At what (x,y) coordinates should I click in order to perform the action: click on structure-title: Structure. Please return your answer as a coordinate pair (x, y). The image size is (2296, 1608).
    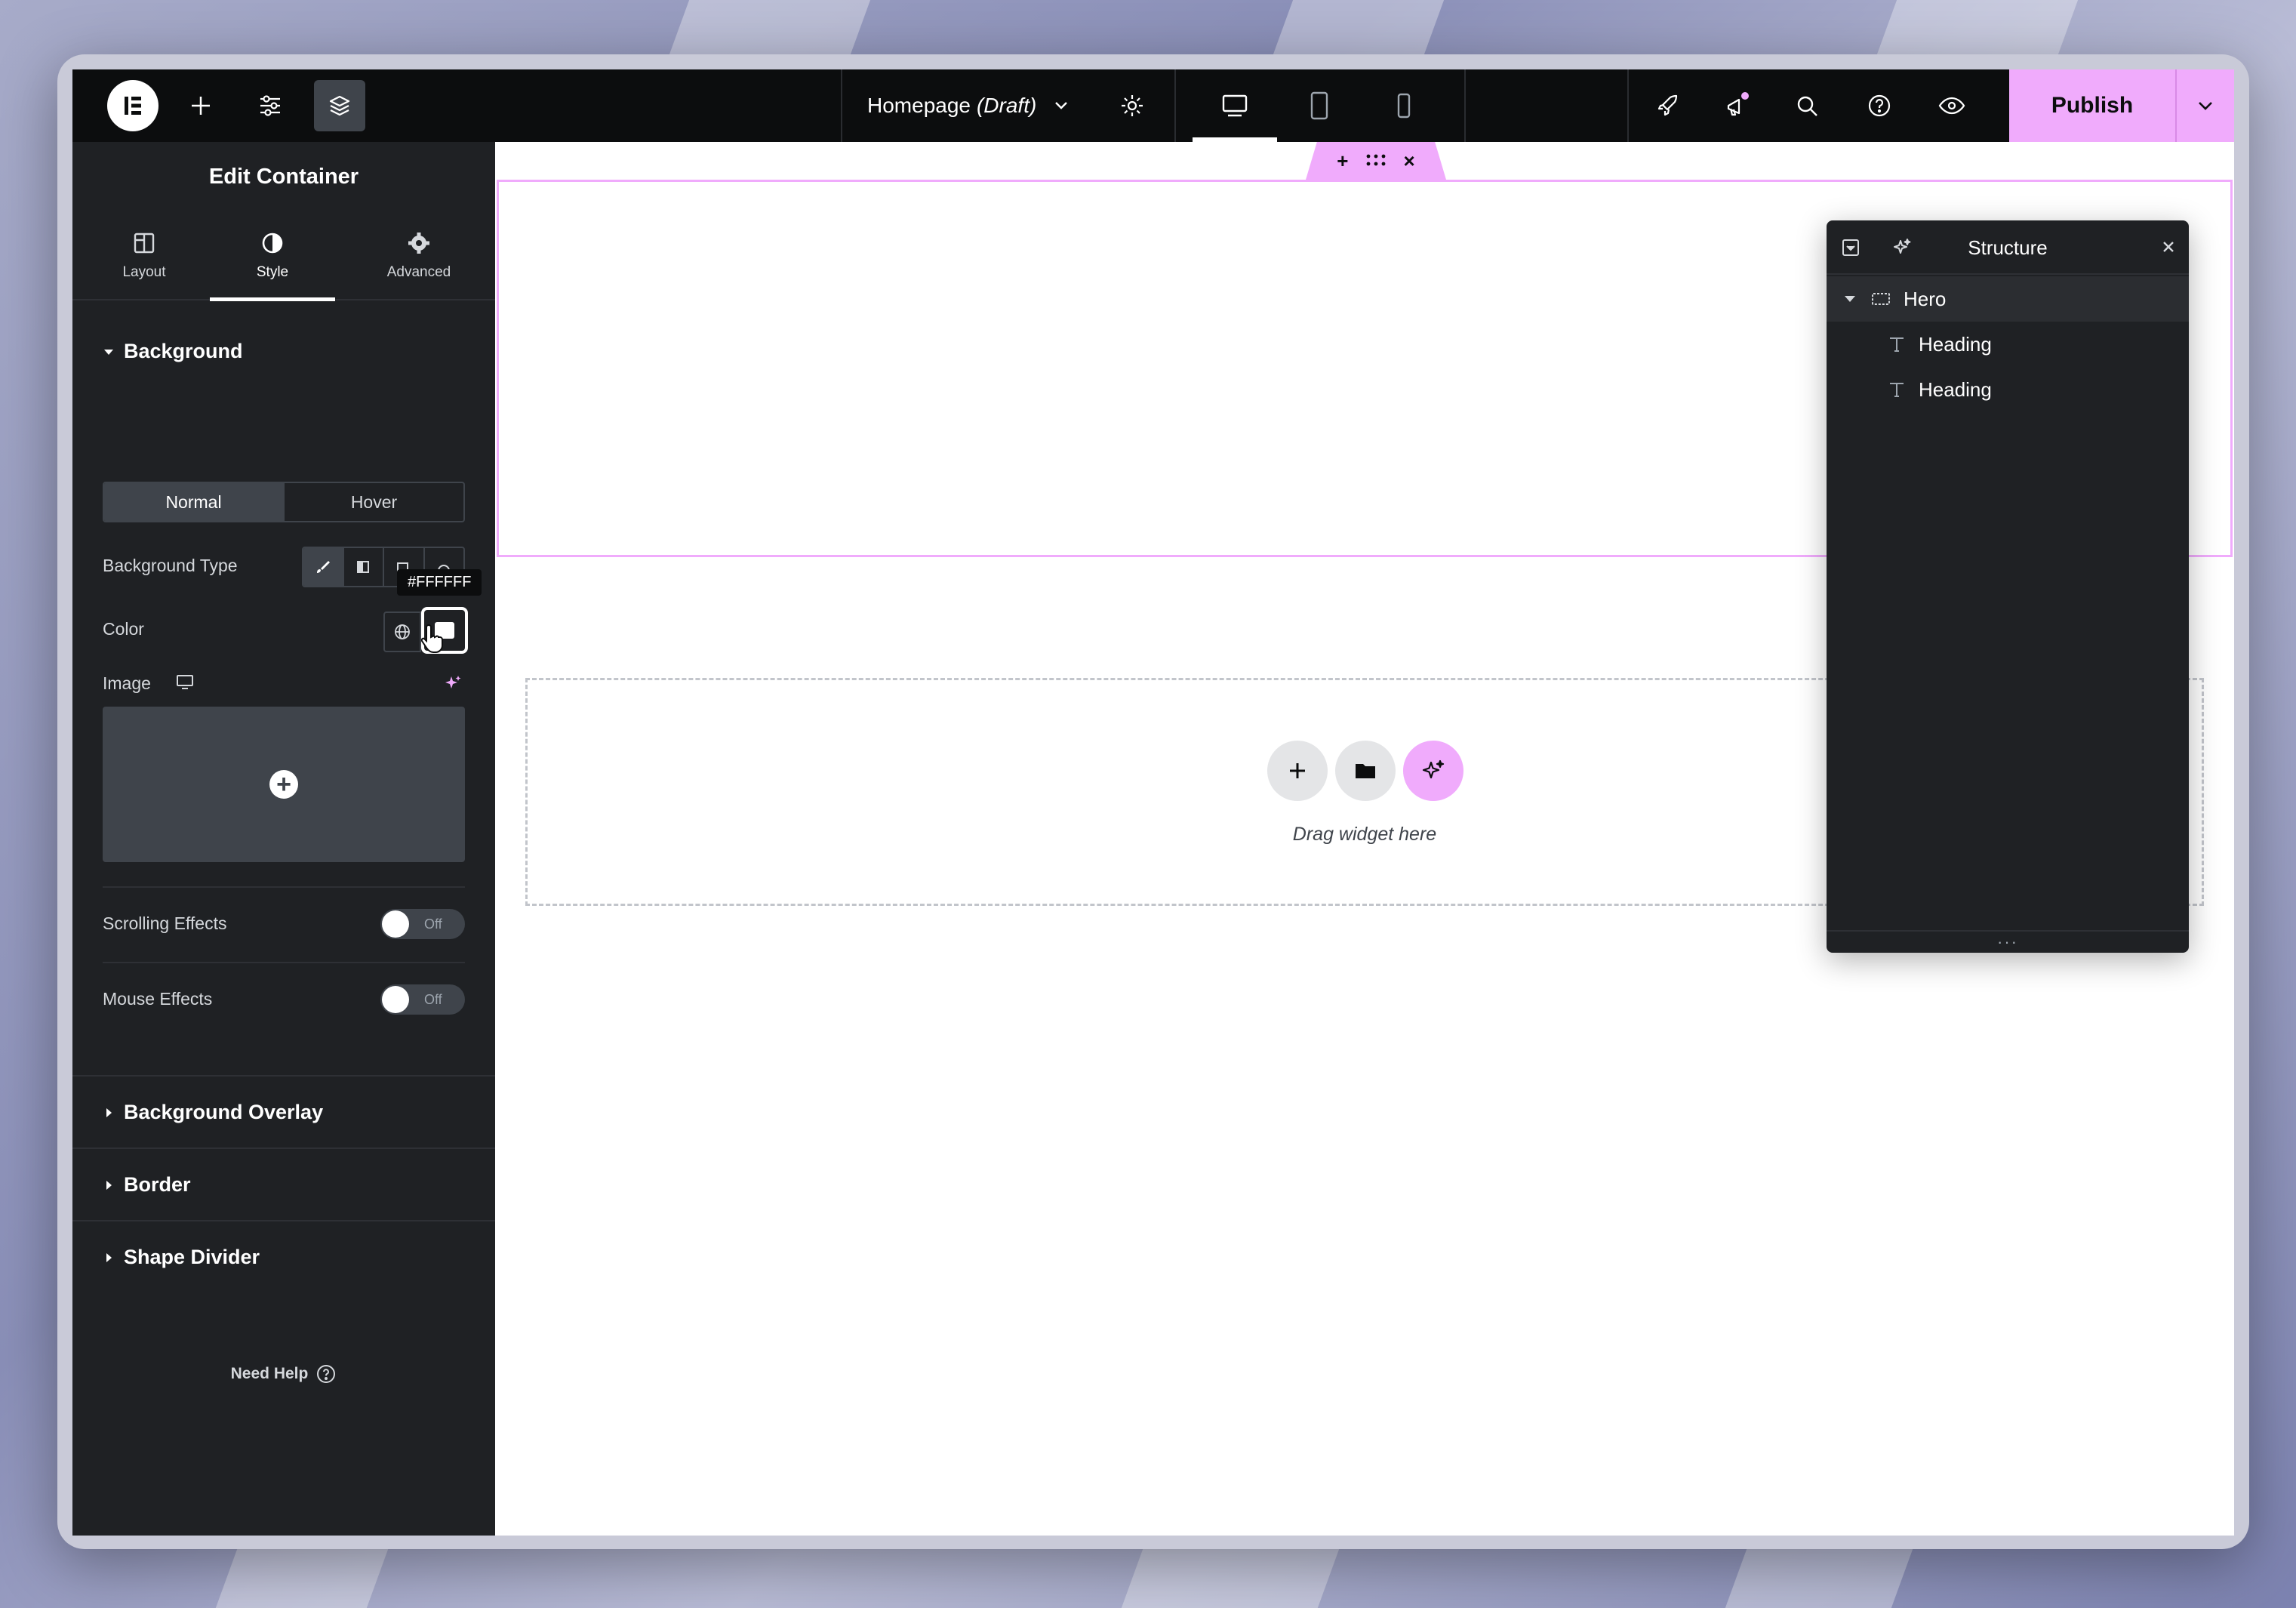
    Looking at the image, I should click on (2008, 247).